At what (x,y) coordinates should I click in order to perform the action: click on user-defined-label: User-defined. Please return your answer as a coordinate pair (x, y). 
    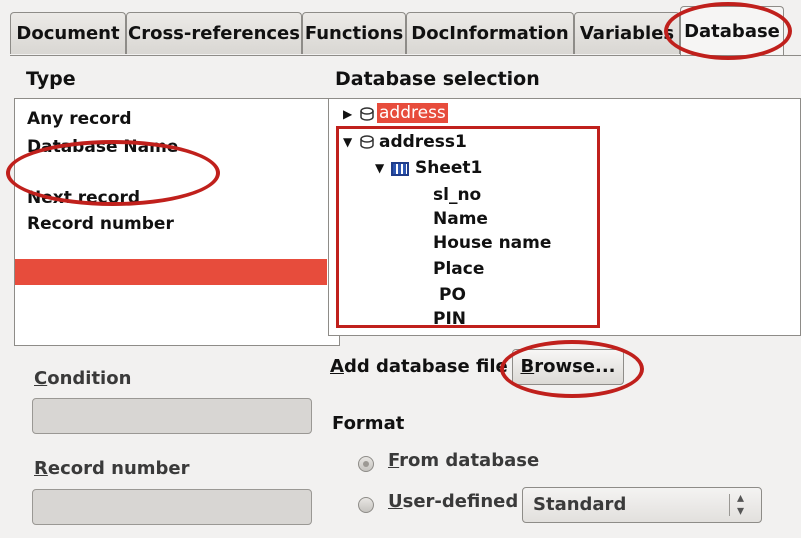
    Looking at the image, I should click on (453, 501).